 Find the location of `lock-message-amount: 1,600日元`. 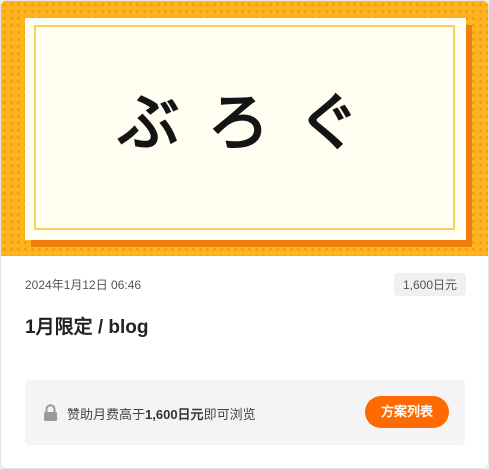

lock-message-amount: 1,600日元 is located at coordinates (174, 414).